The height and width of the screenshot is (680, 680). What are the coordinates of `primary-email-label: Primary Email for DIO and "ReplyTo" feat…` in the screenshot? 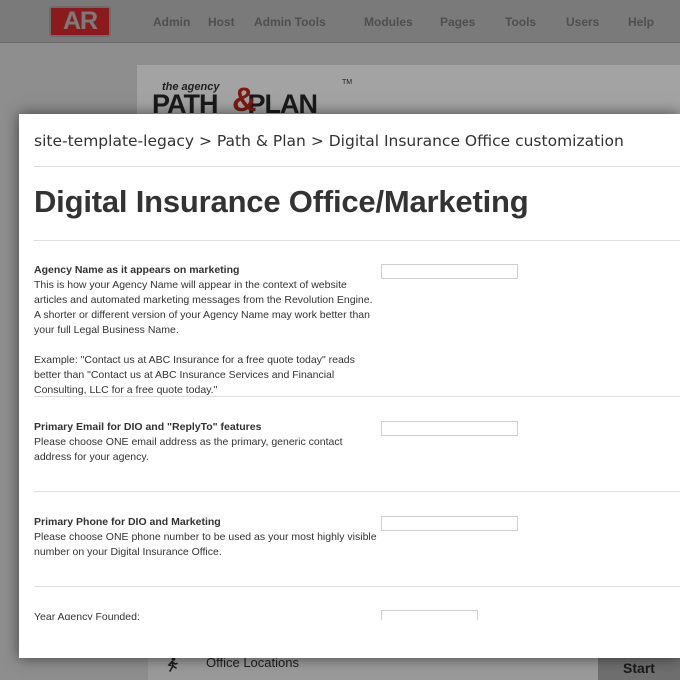 It's located at (148, 427).